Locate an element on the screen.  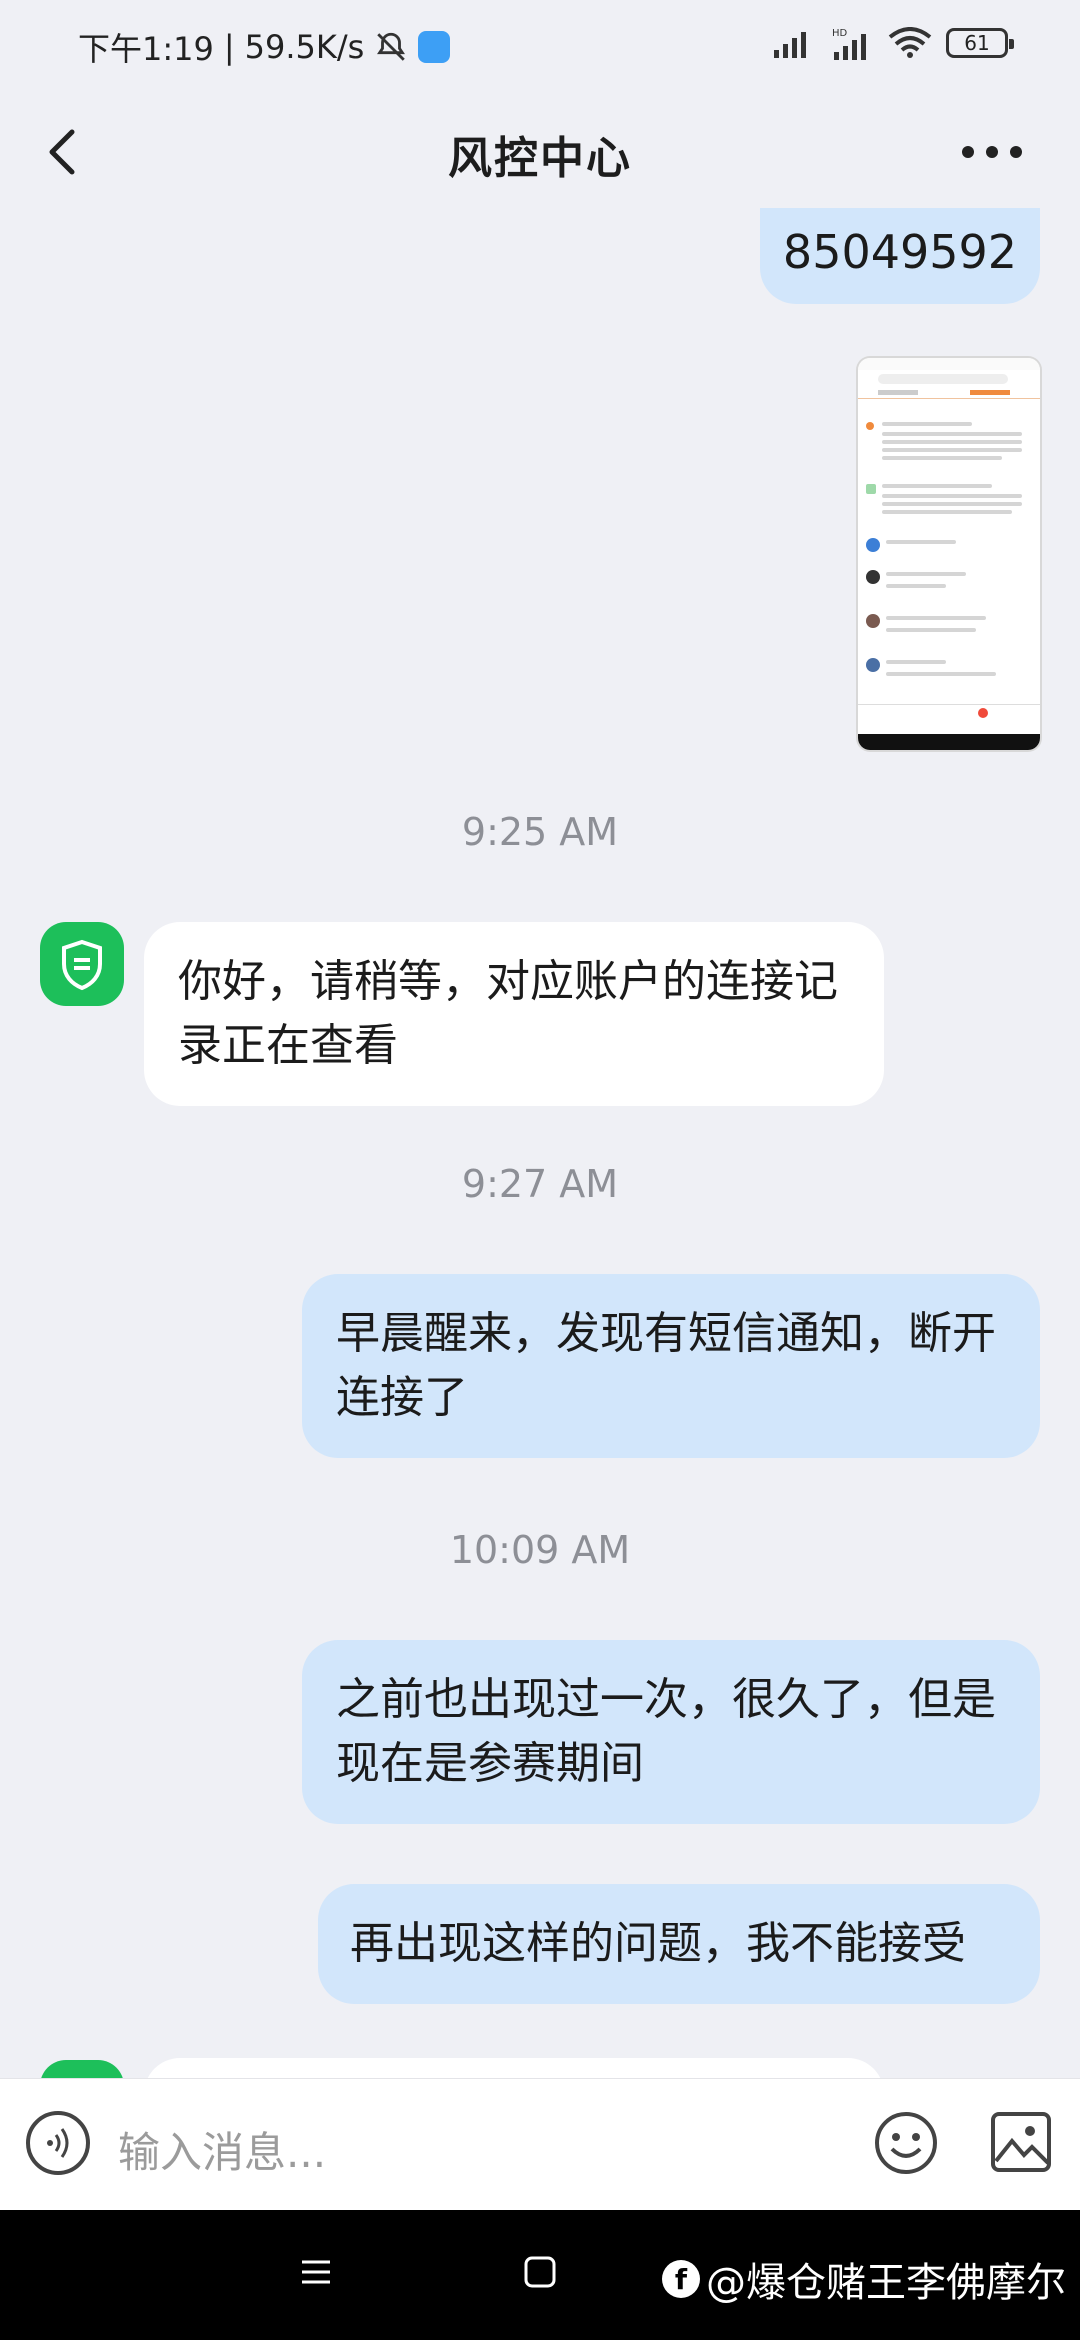
status-bar: 下午1:19 | 59.5K/s HD 61 is located at coordinates (540, 48).